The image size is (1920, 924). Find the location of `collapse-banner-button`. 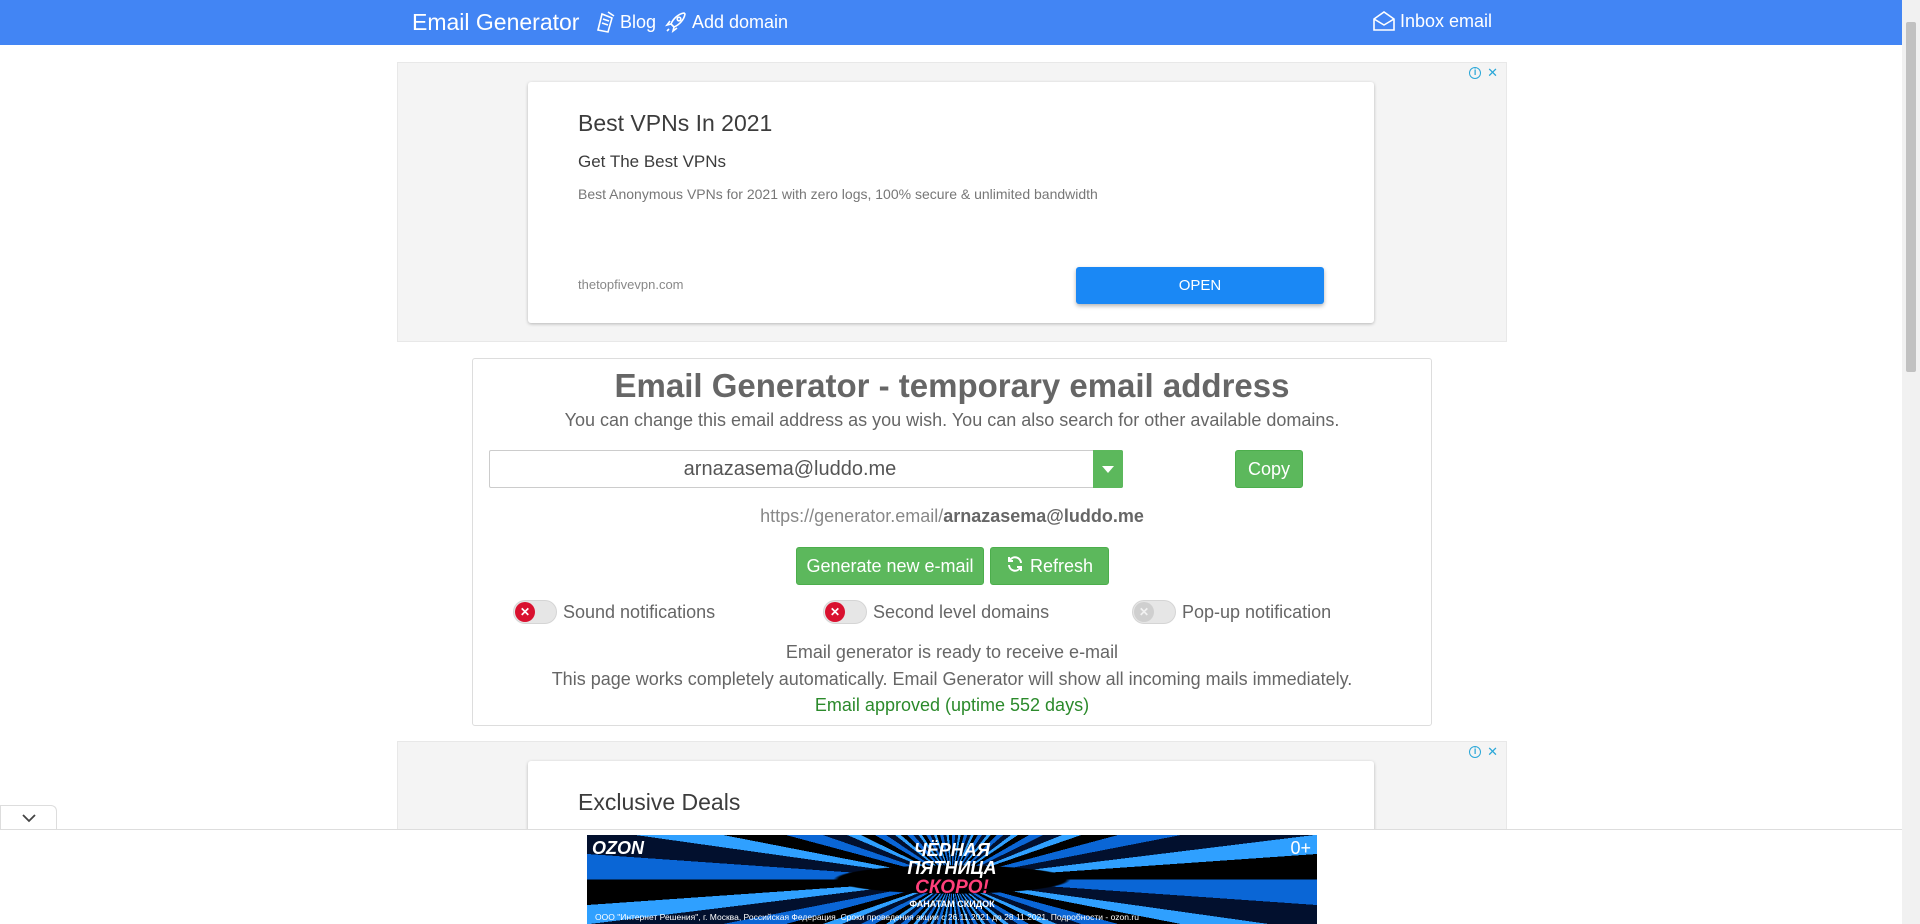

collapse-banner-button is located at coordinates (28, 817).